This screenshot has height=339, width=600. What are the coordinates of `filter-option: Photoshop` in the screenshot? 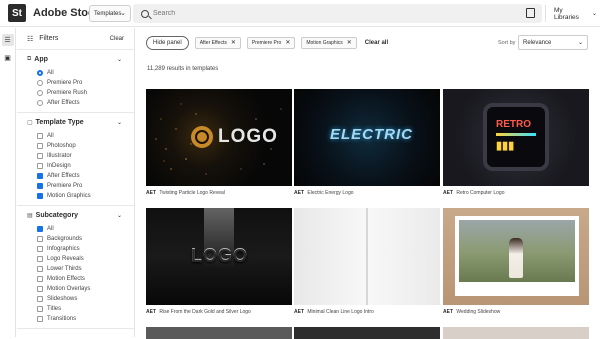 It's located at (75, 146).